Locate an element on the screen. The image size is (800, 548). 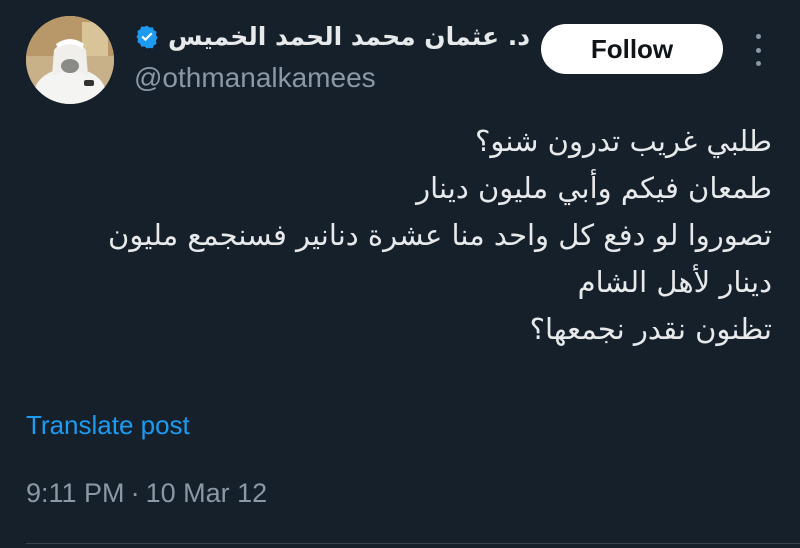
avatar-image is located at coordinates (70, 60).